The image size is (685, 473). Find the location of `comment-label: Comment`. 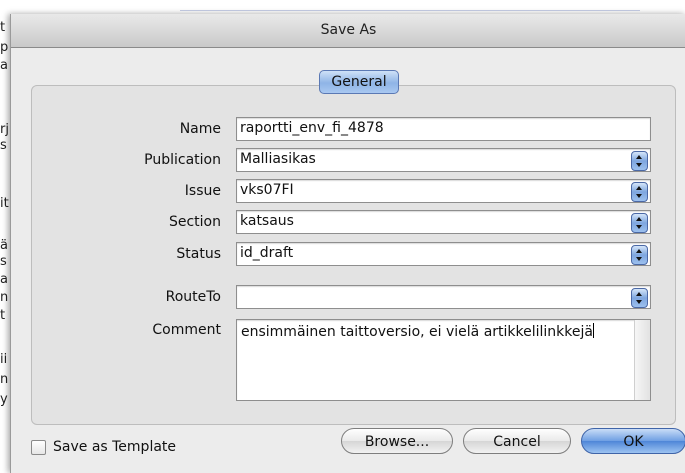

comment-label: Comment is located at coordinates (186, 330).